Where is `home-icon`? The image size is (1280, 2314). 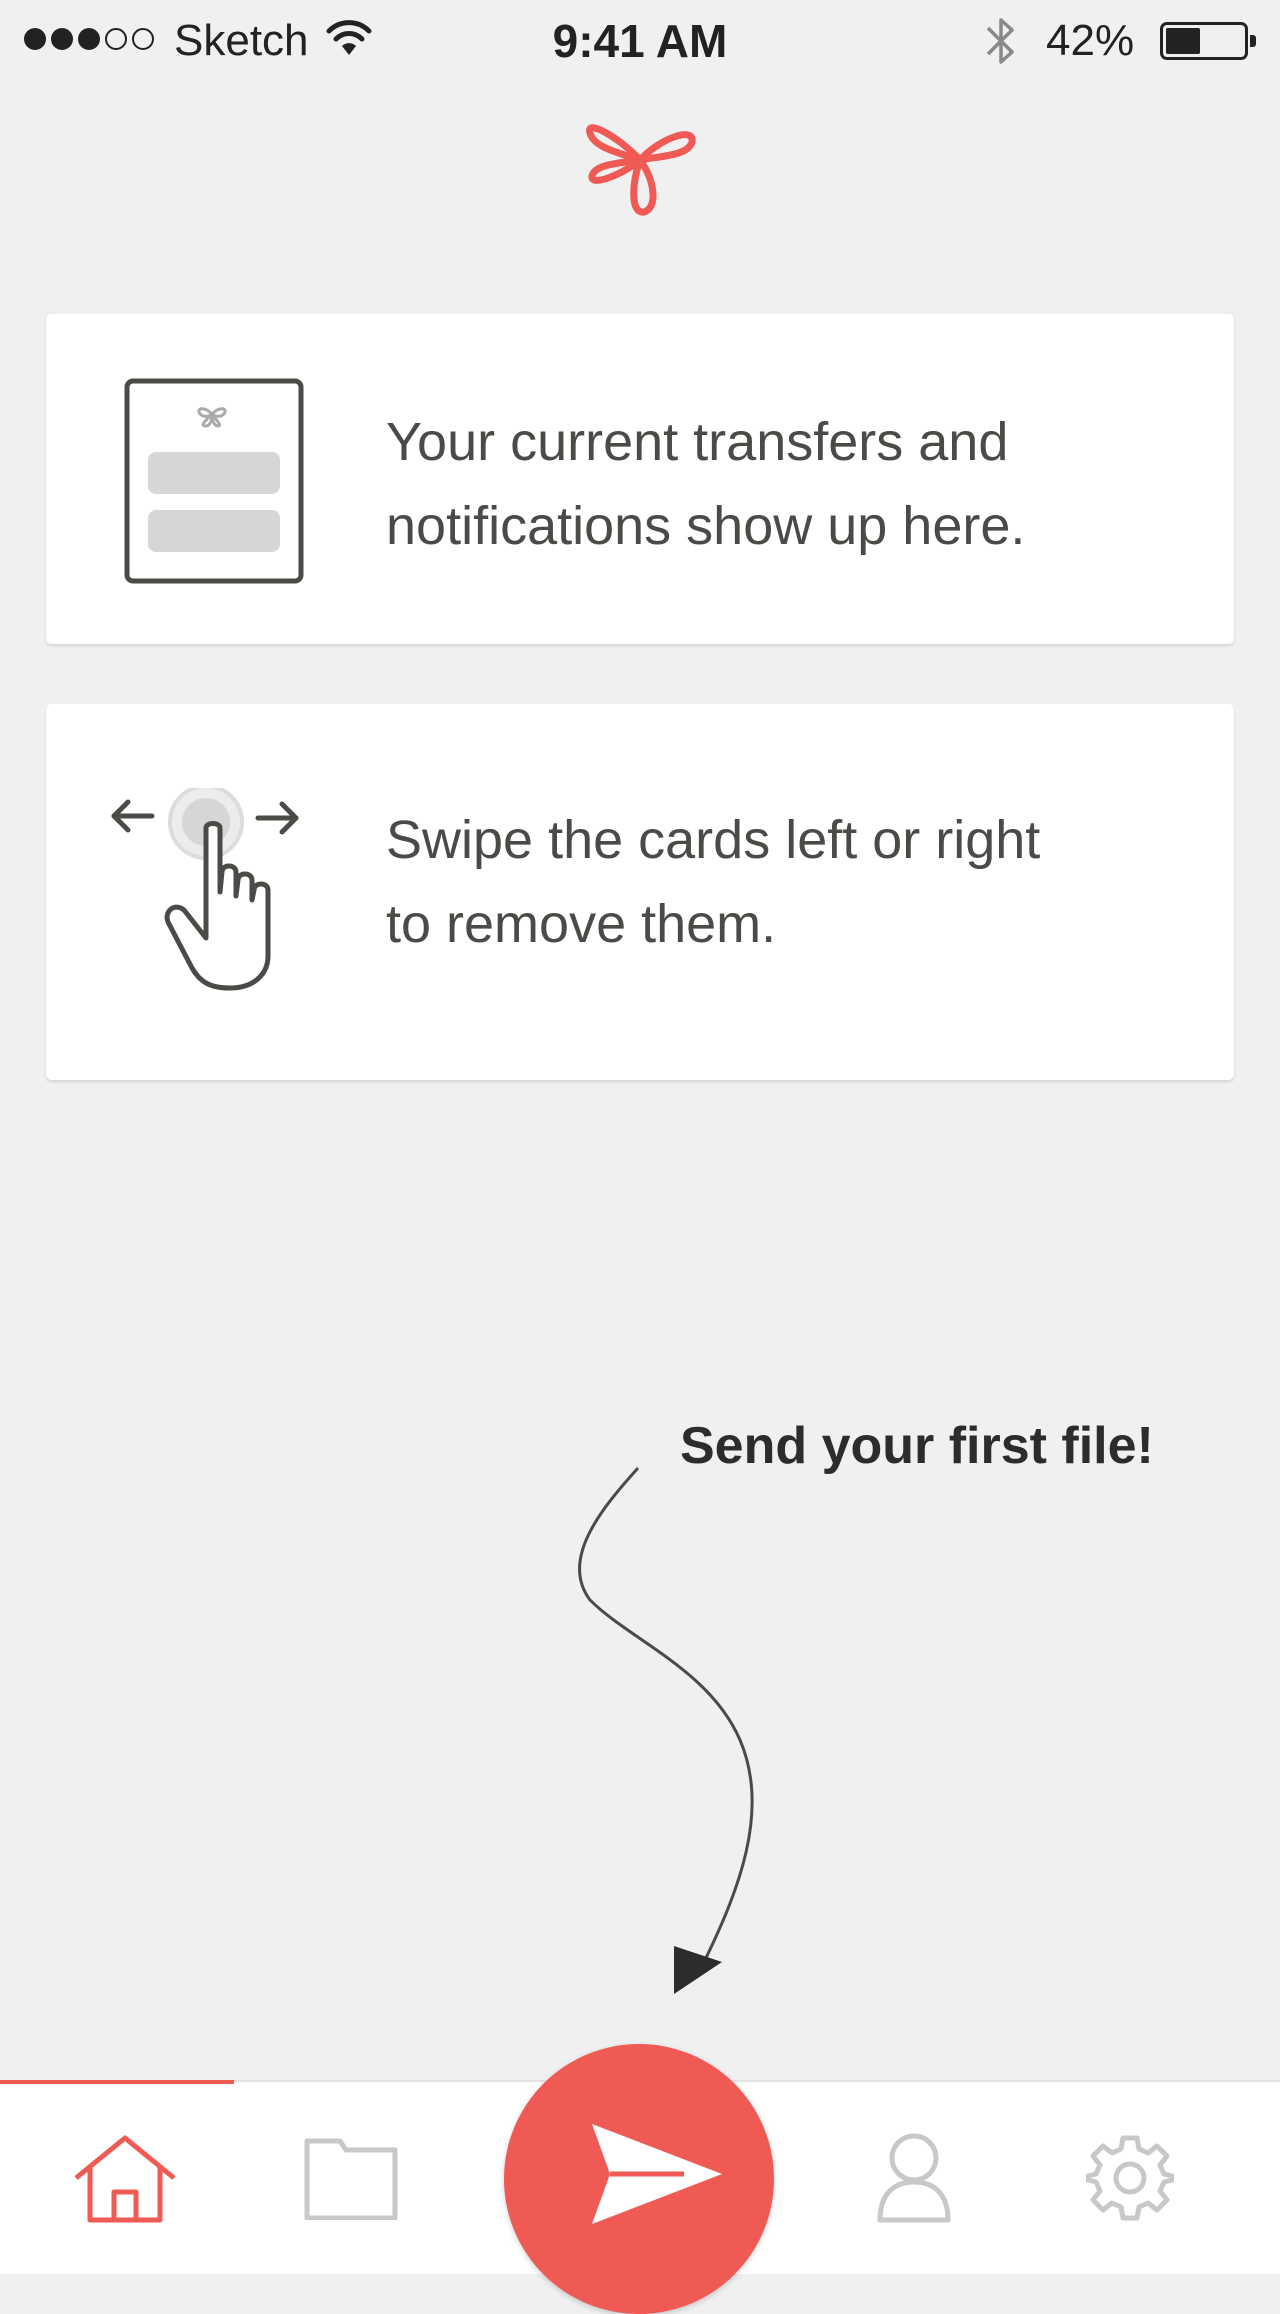
home-icon is located at coordinates (125, 2179).